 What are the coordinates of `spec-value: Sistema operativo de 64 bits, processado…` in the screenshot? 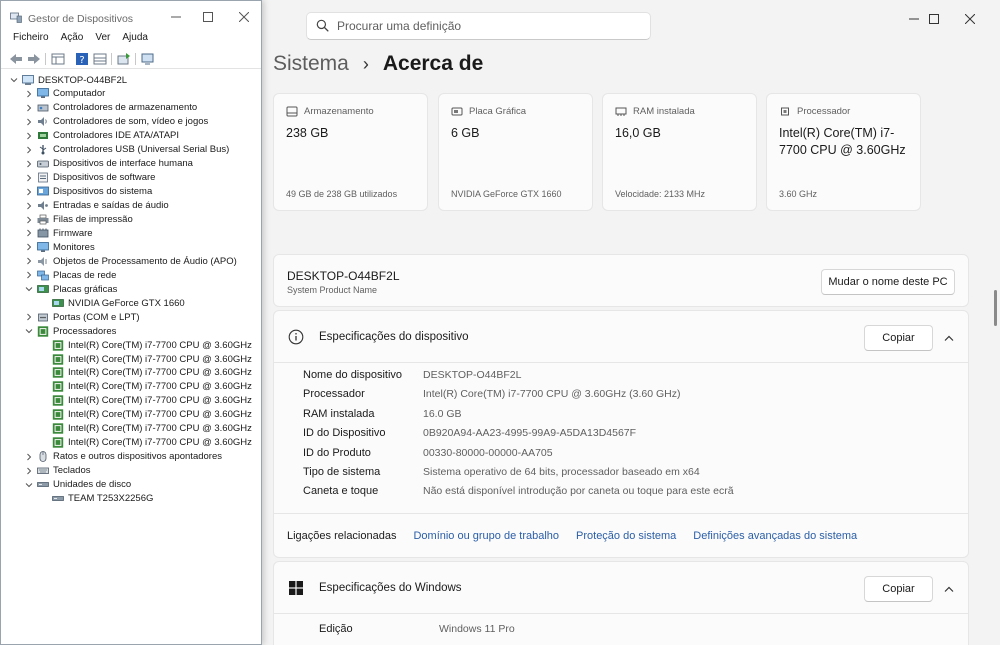 It's located at (561, 472).